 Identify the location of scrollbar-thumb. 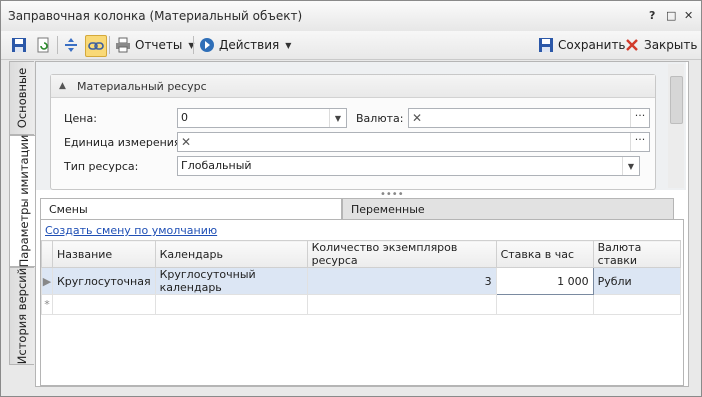
(676, 100).